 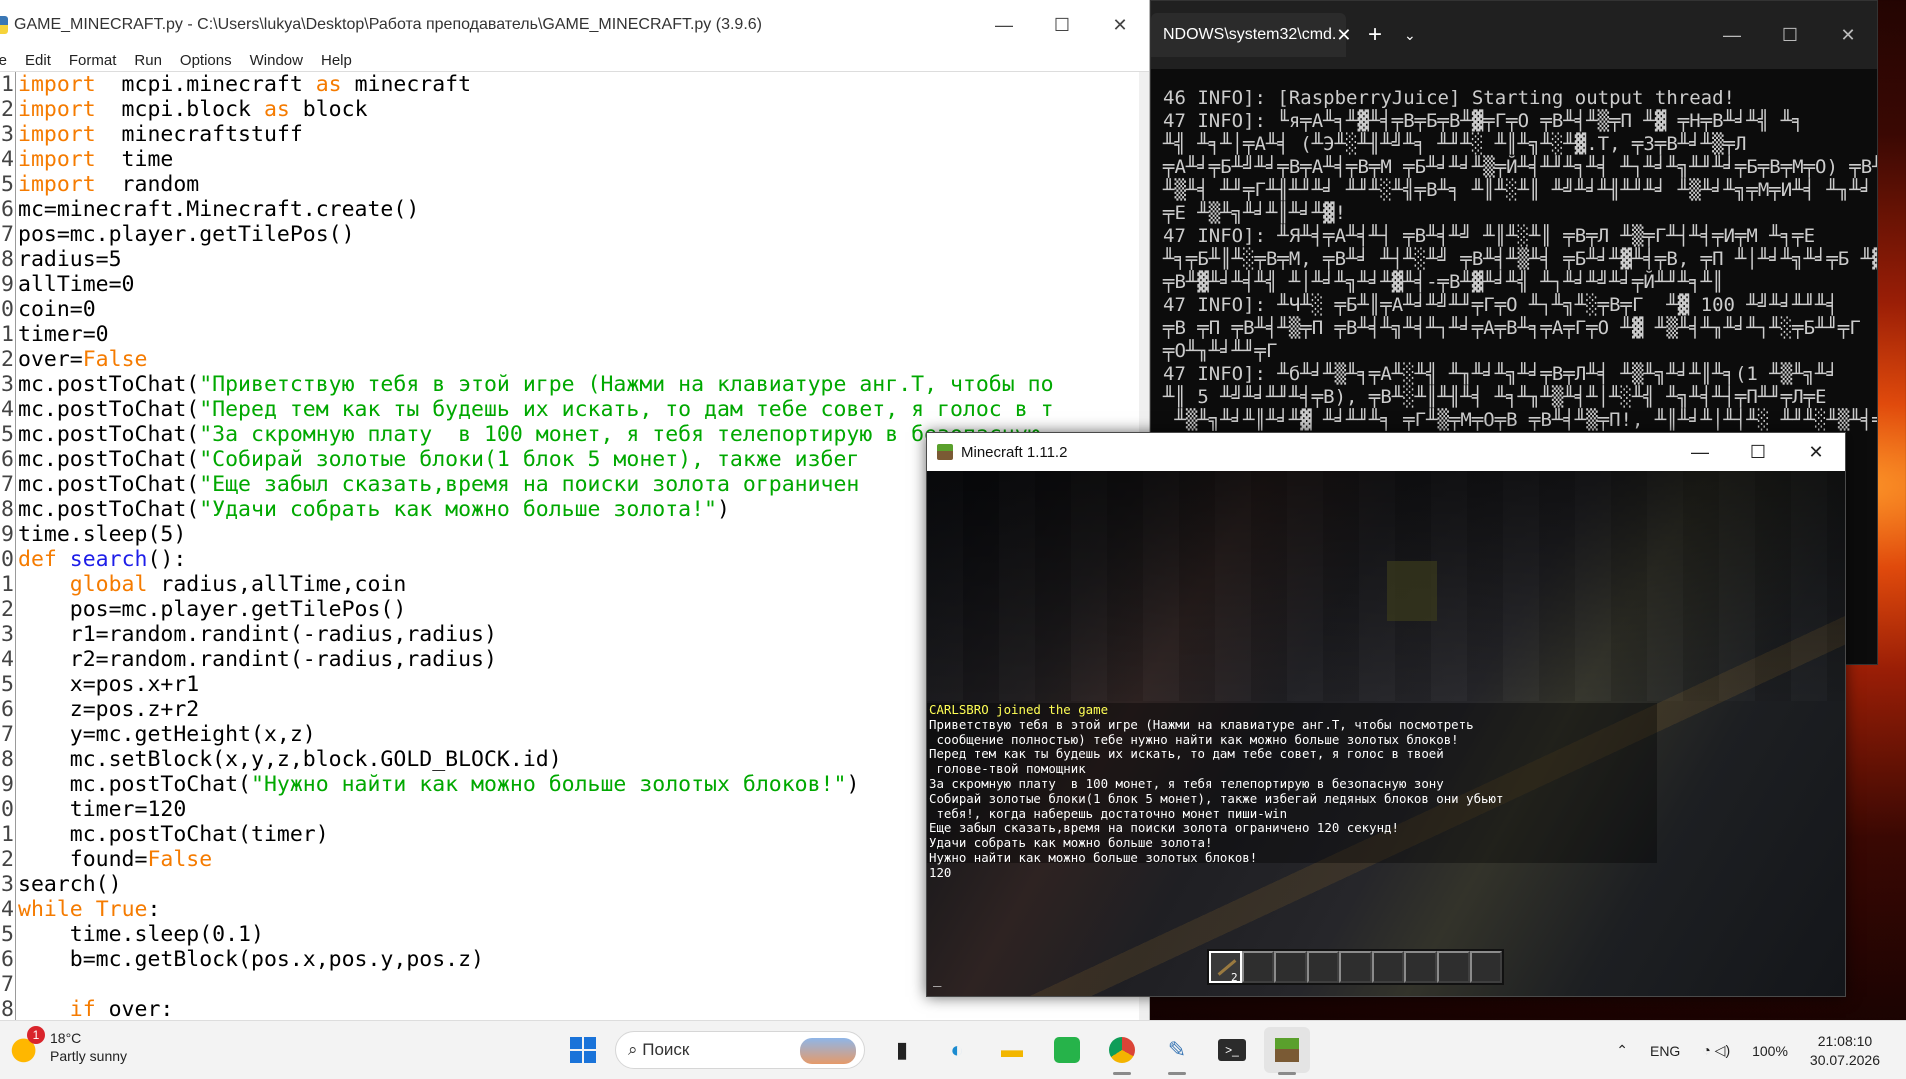 What do you see at coordinates (666, 1049) in the screenshot?
I see `search-placeholder: Поиск` at bounding box center [666, 1049].